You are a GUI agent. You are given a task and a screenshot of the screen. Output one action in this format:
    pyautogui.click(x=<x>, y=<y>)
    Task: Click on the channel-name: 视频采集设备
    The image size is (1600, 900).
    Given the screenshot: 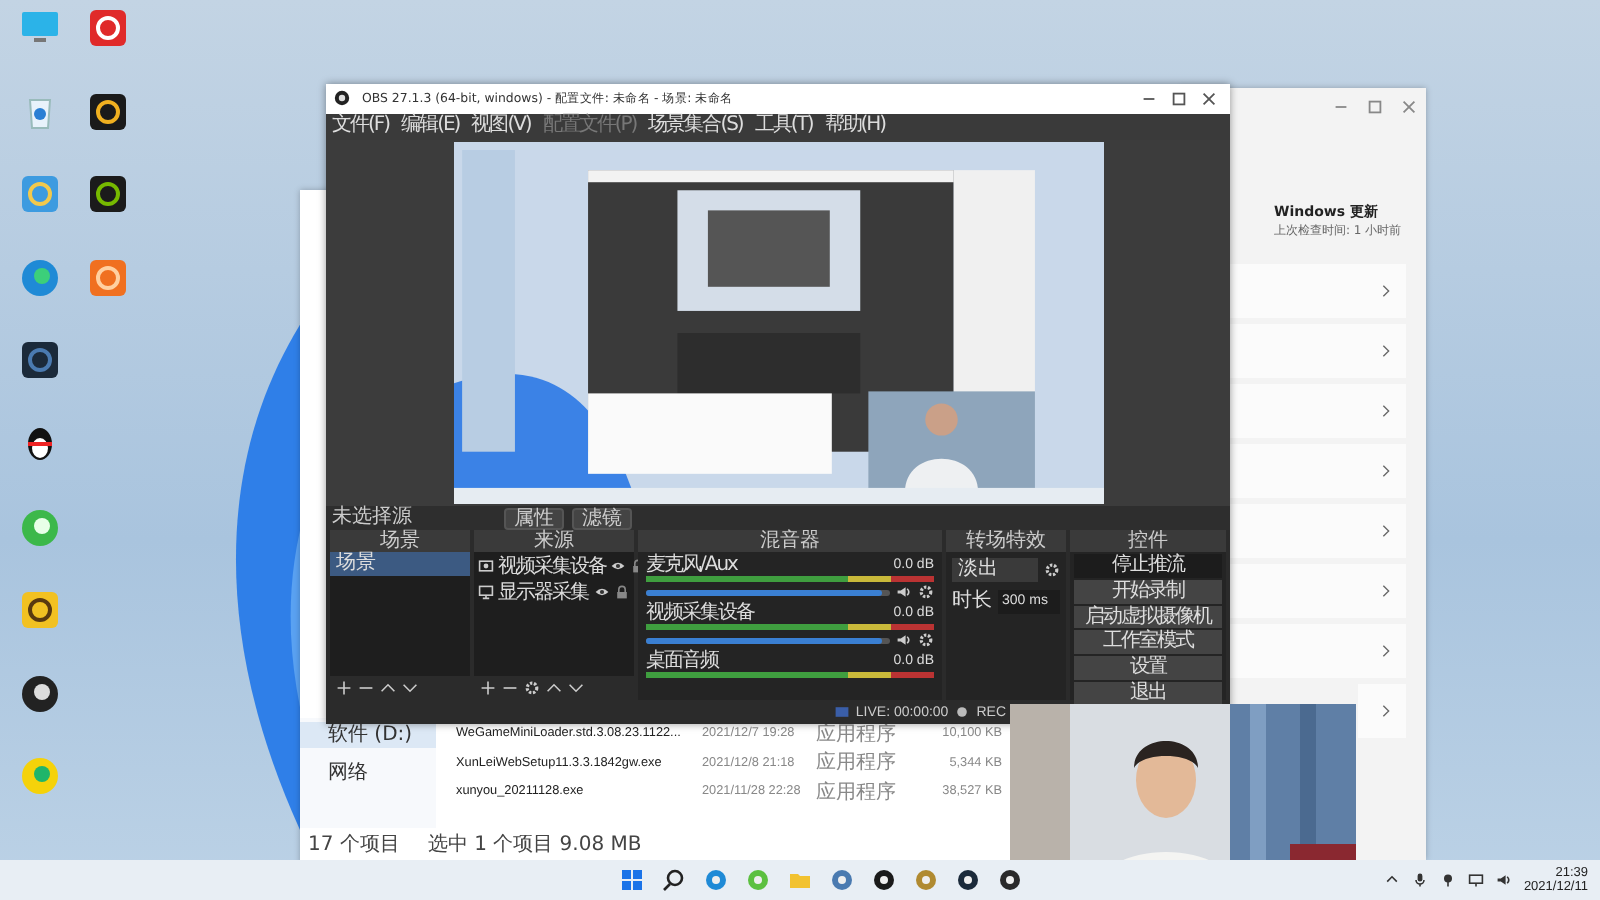 What is the action you would take?
    pyautogui.click(x=700, y=613)
    